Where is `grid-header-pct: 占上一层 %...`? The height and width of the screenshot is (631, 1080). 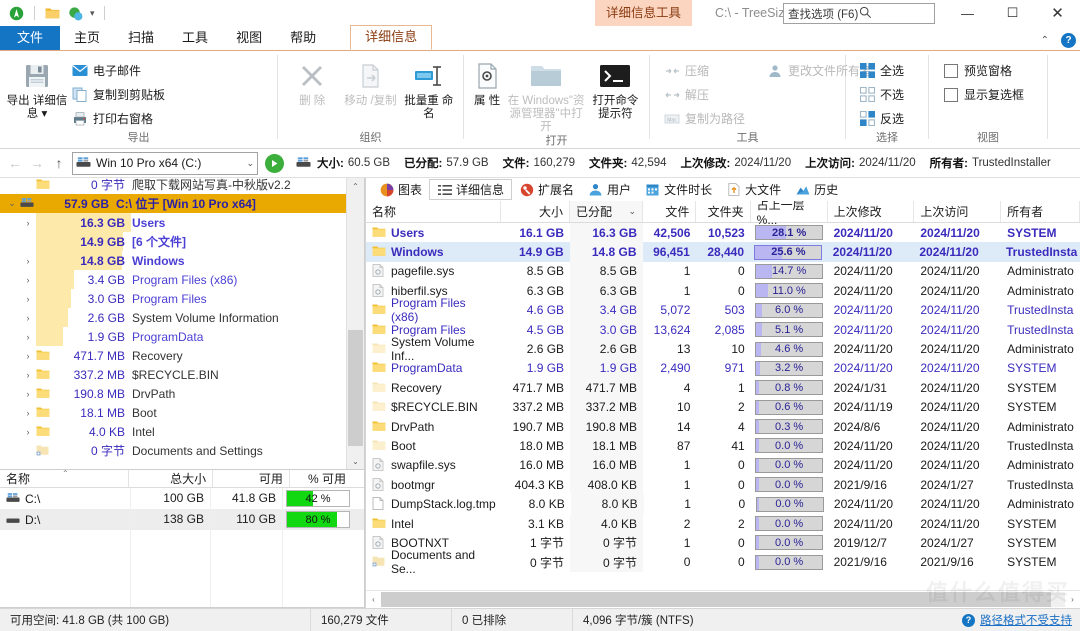
grid-header-pct: 占上一层 %... is located at coordinates (789, 214).